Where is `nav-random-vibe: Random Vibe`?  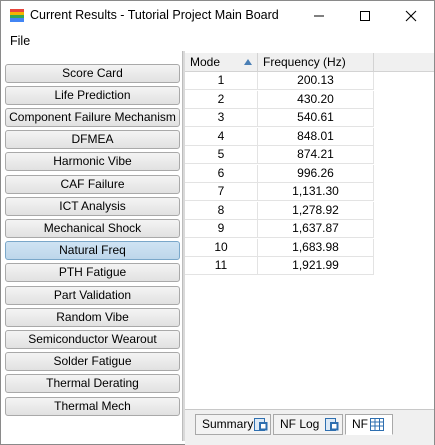
nav-random-vibe: Random Vibe is located at coordinates (92, 317).